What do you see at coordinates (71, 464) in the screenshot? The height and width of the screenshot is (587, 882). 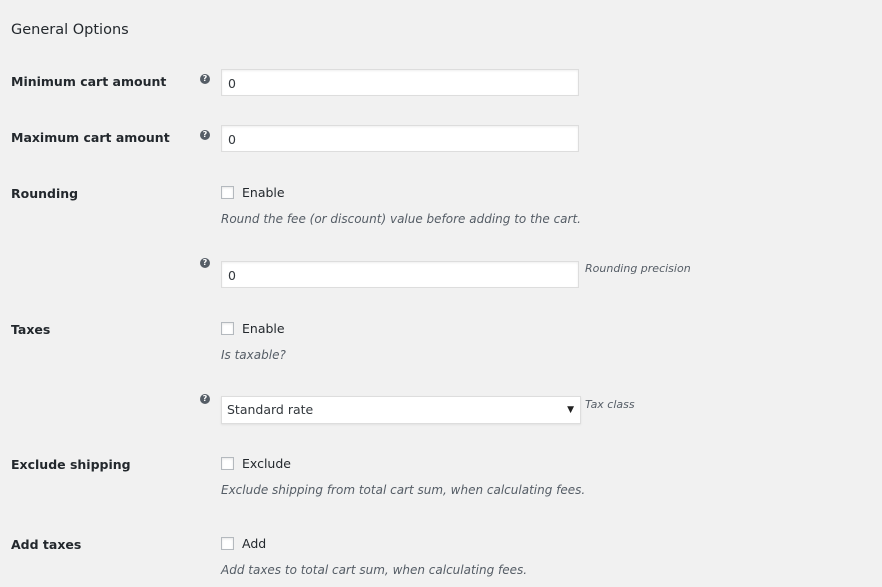 I see `exclude-shipping-label: Exclude shipping` at bounding box center [71, 464].